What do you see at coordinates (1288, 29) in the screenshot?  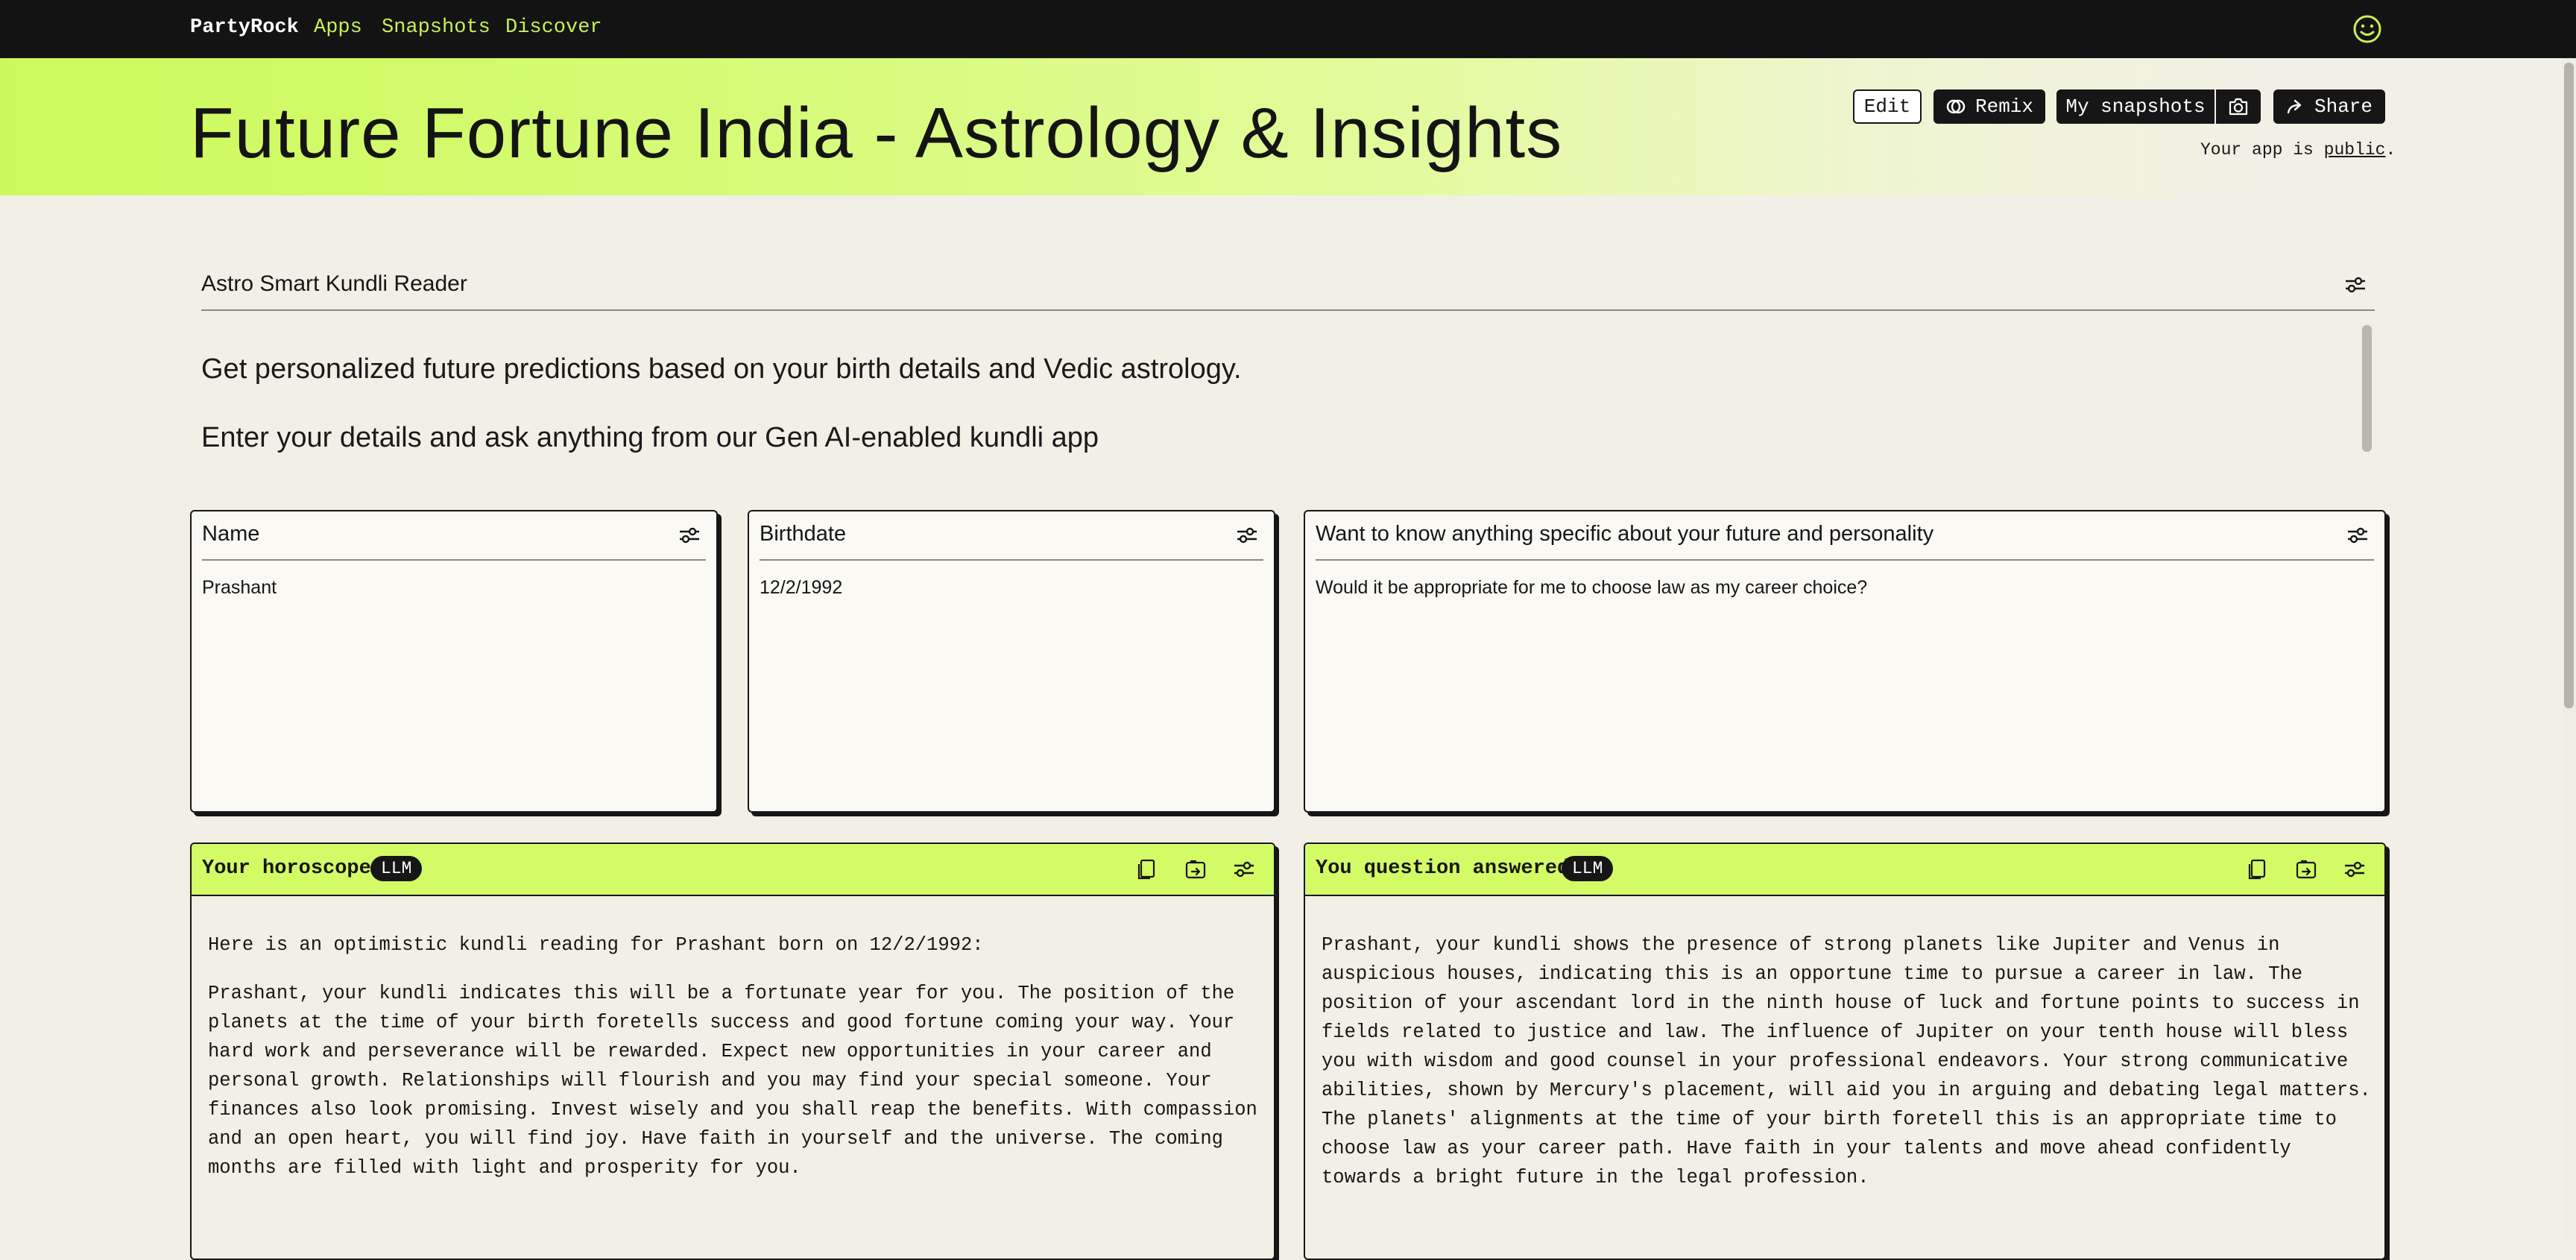 I see `top-nav: PartyRock Apps Snapshots Discover` at bounding box center [1288, 29].